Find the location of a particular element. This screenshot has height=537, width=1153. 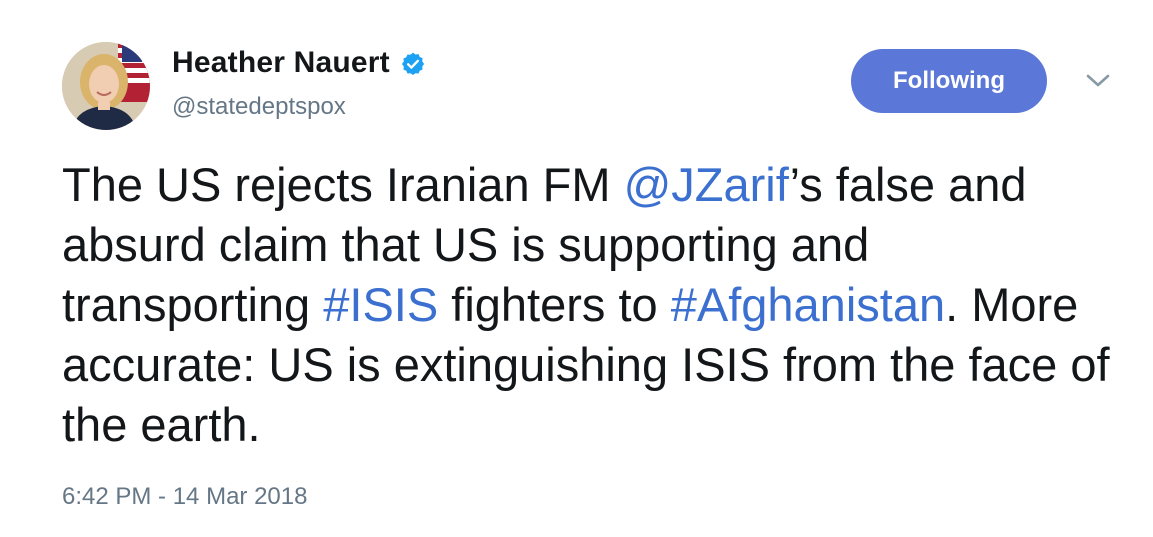

author-name-row: Heather Nauert is located at coordinates (299, 63).